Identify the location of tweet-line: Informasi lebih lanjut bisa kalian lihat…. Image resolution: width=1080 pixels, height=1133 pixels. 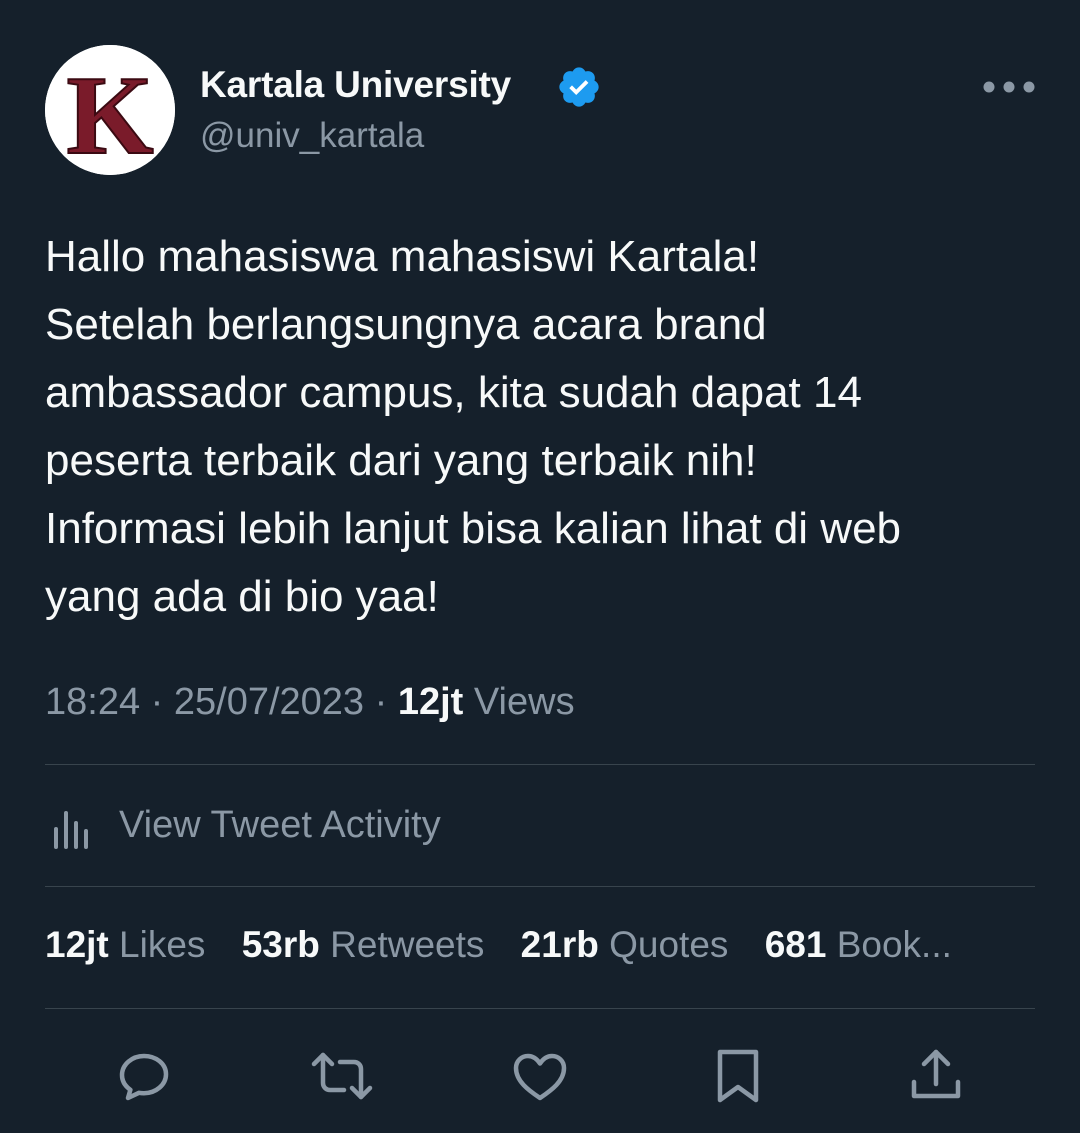
(473, 528).